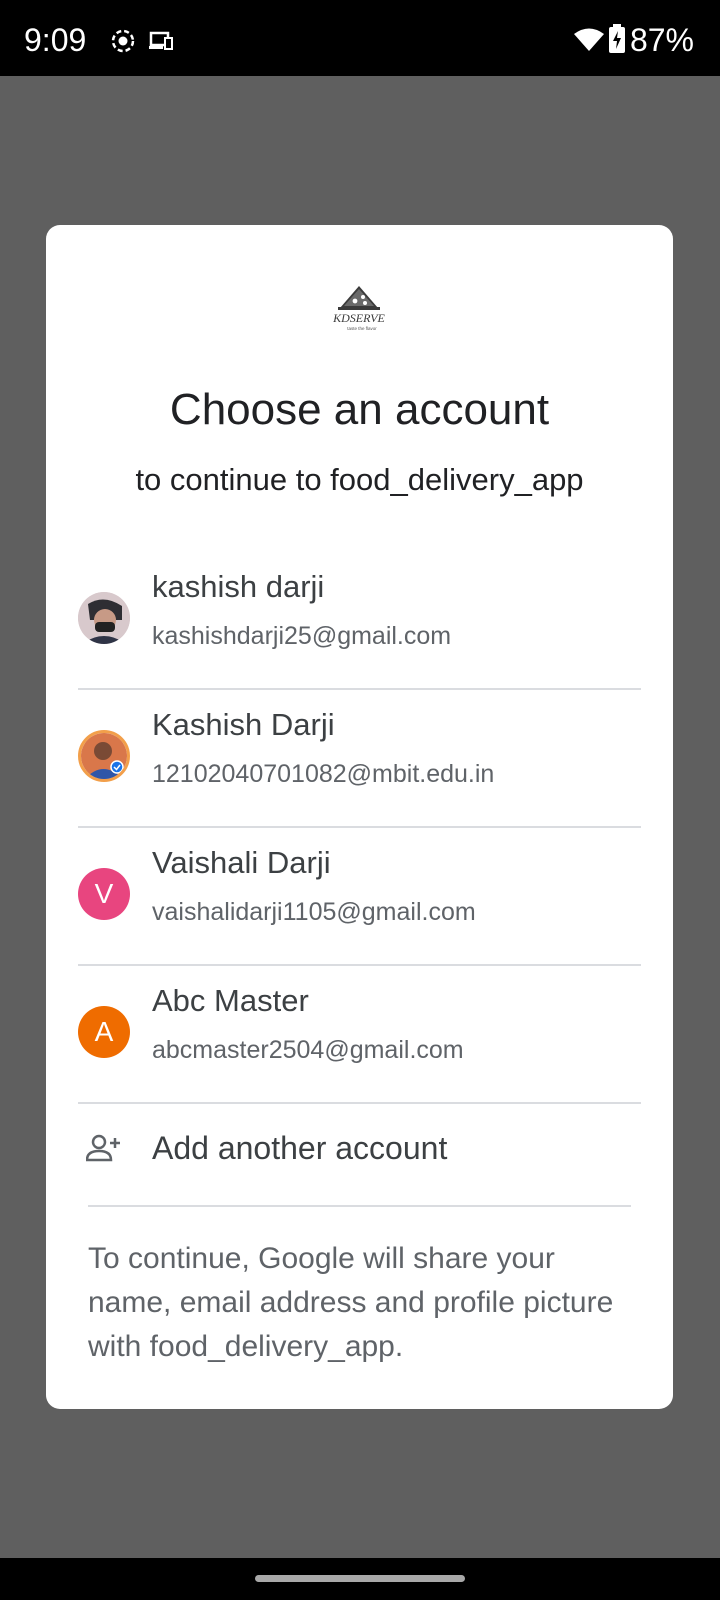 Image resolution: width=720 pixels, height=1600 pixels. What do you see at coordinates (302, 636) in the screenshot?
I see `account-email: kashishdarji25@gmail.com` at bounding box center [302, 636].